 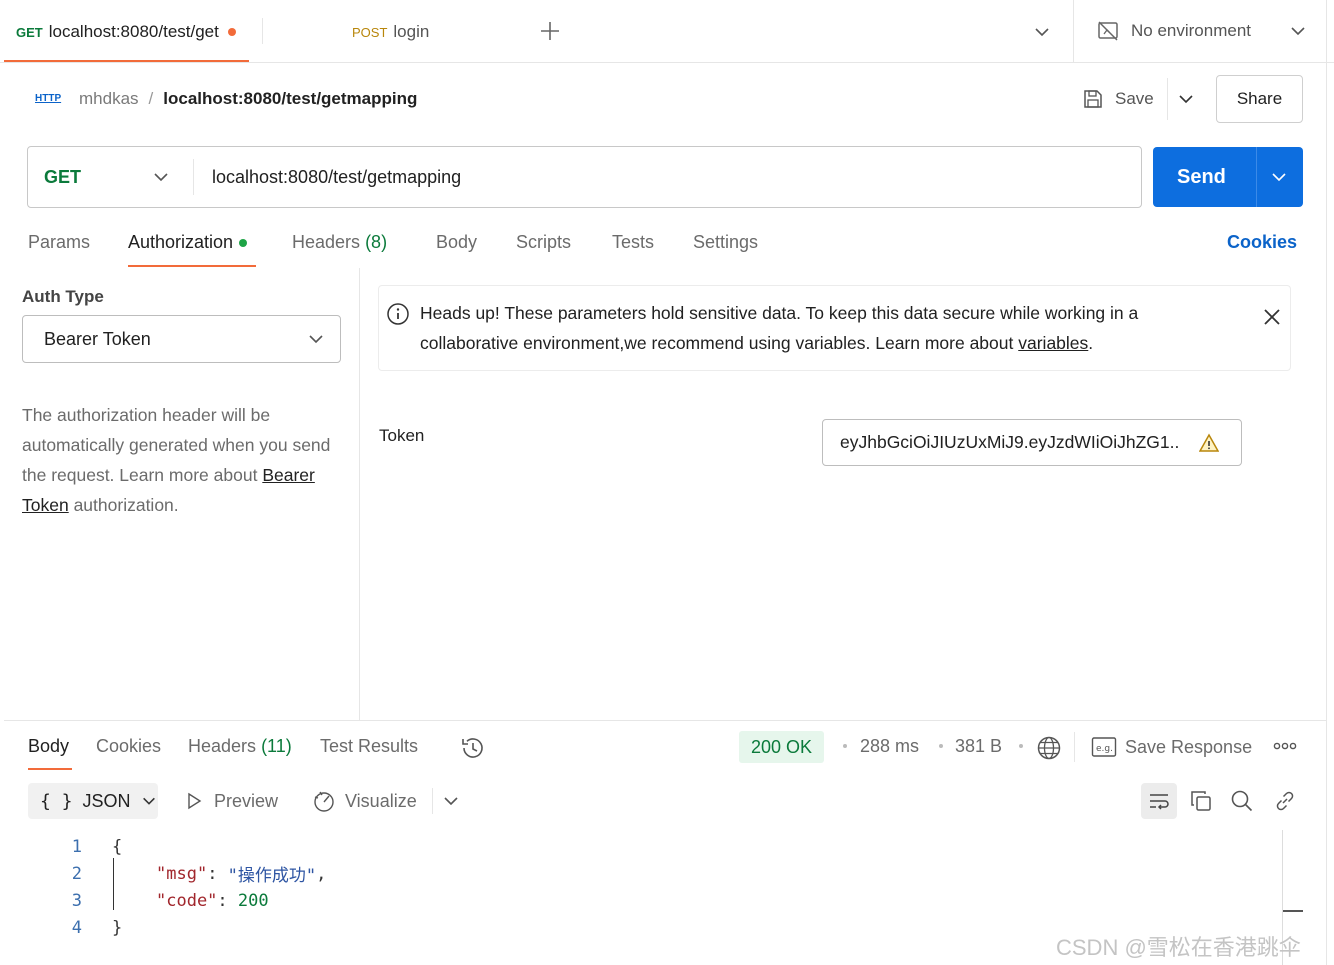 What do you see at coordinates (195, 801) in the screenshot?
I see `play-icon` at bounding box center [195, 801].